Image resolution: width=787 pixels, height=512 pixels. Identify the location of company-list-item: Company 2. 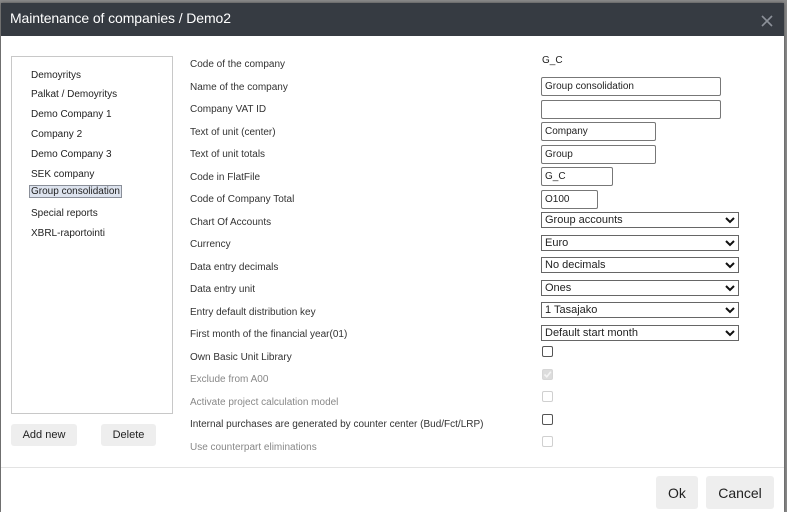
(56, 134).